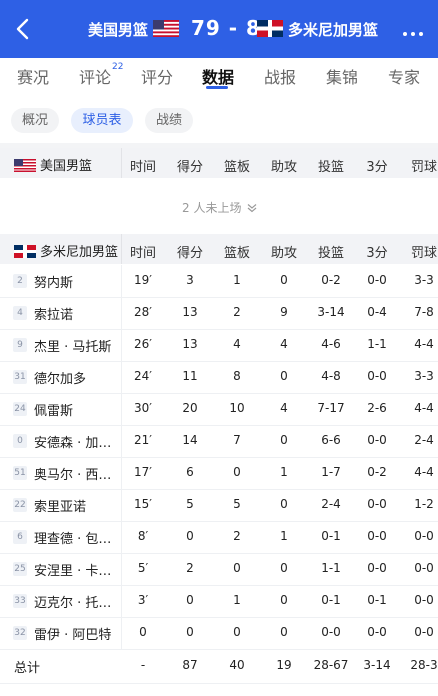 The width and height of the screenshot is (438, 696). What do you see at coordinates (377, 312) in the screenshot?
I see `stat-3pt: 0-4` at bounding box center [377, 312].